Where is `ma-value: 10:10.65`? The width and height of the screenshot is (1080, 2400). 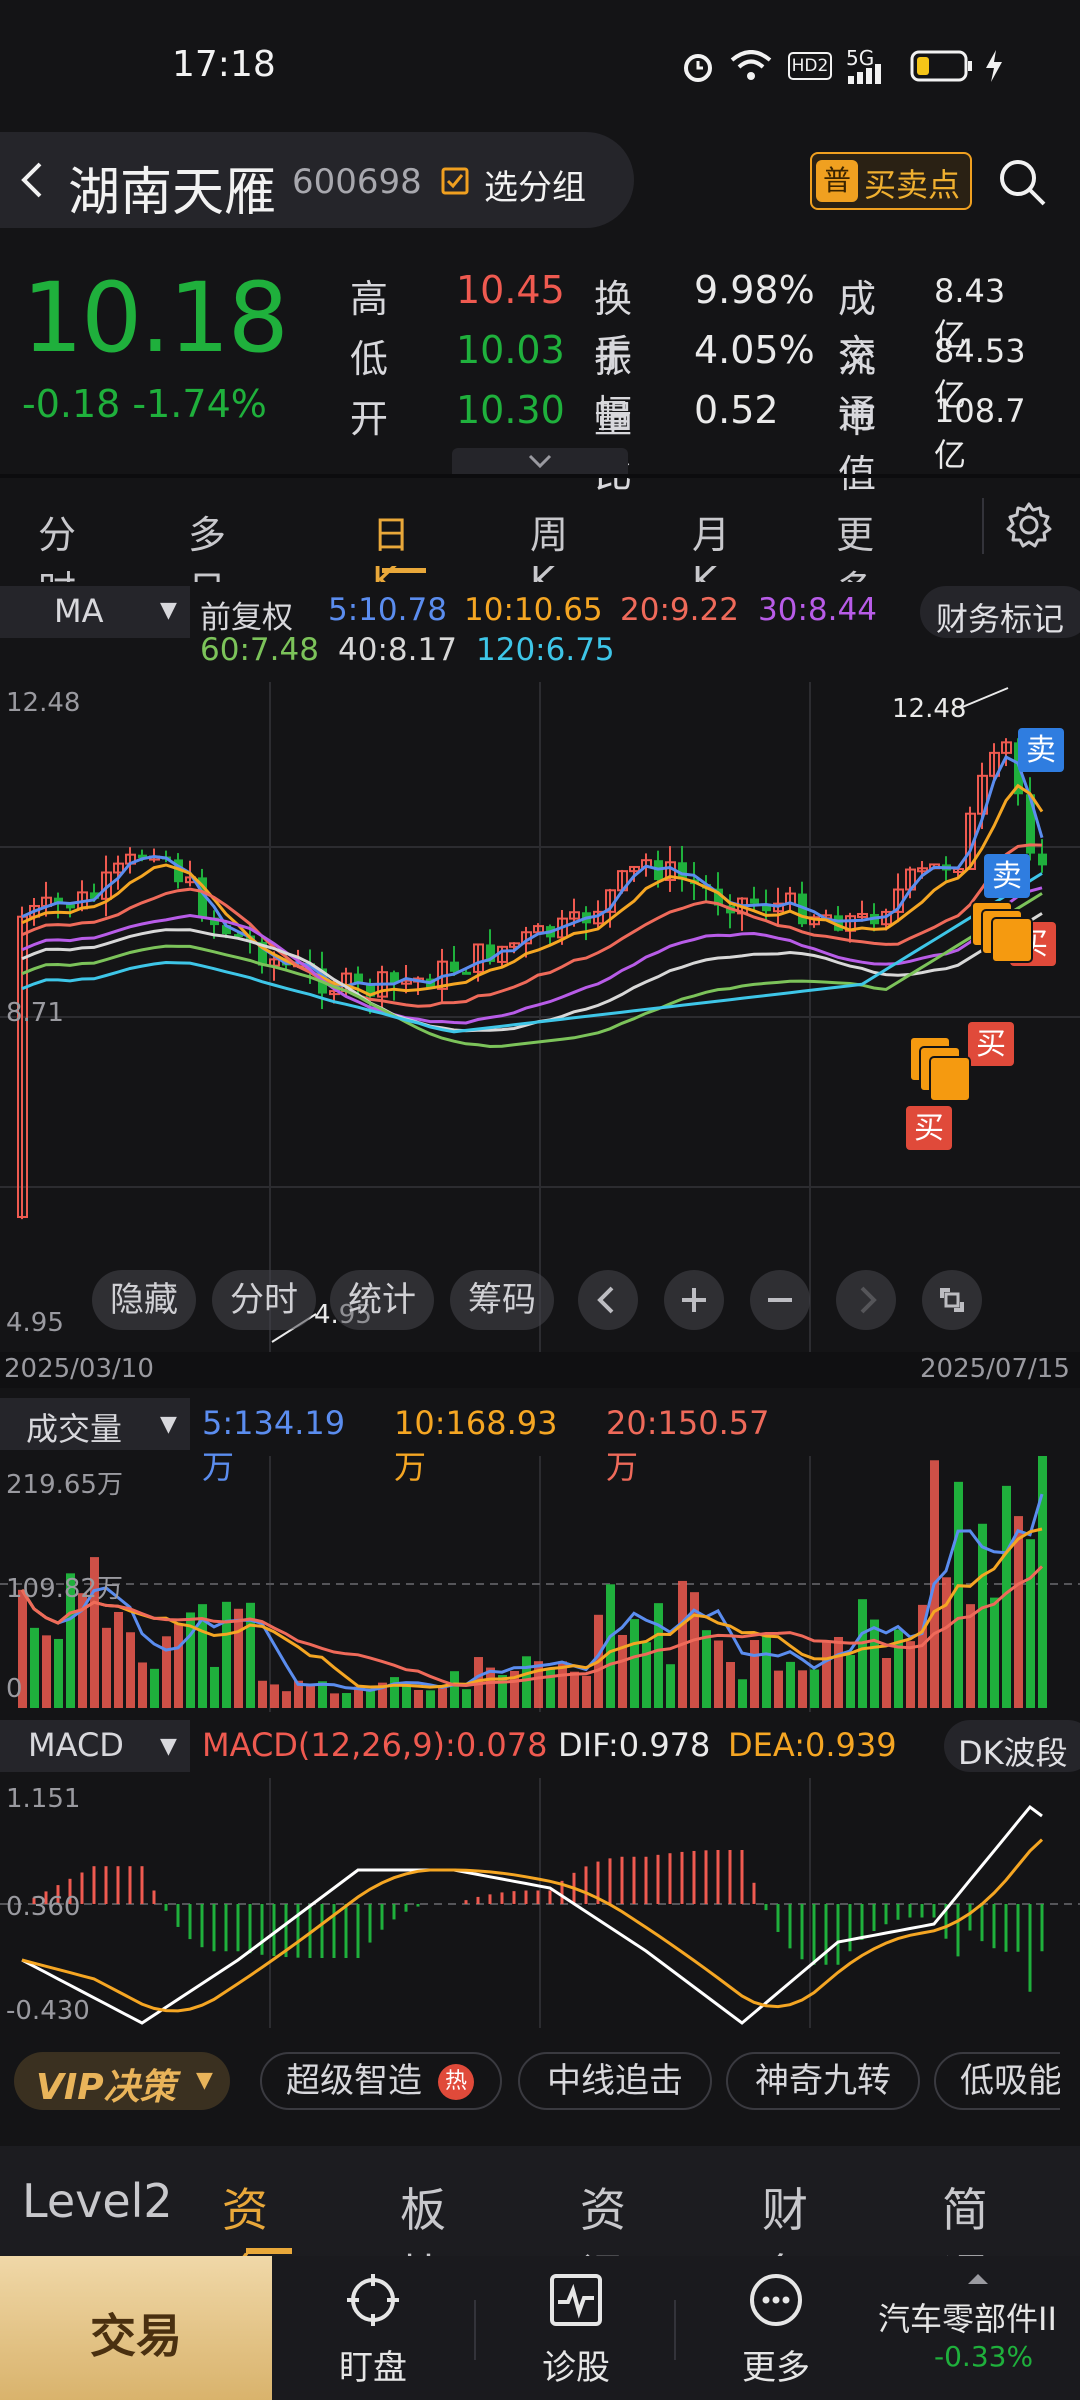 ma-value: 10:10.65 is located at coordinates (533, 610).